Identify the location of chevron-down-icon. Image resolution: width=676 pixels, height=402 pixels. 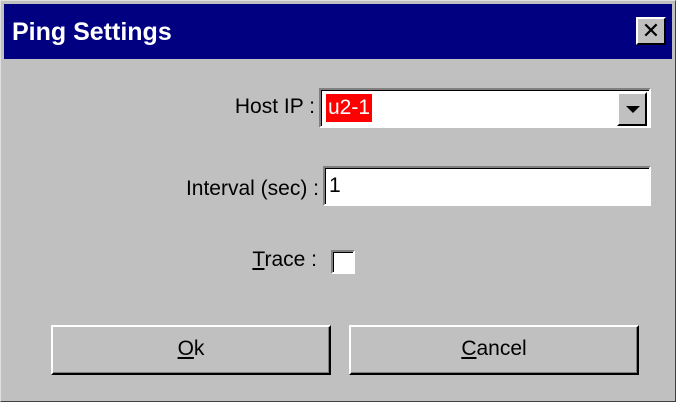
(632, 109).